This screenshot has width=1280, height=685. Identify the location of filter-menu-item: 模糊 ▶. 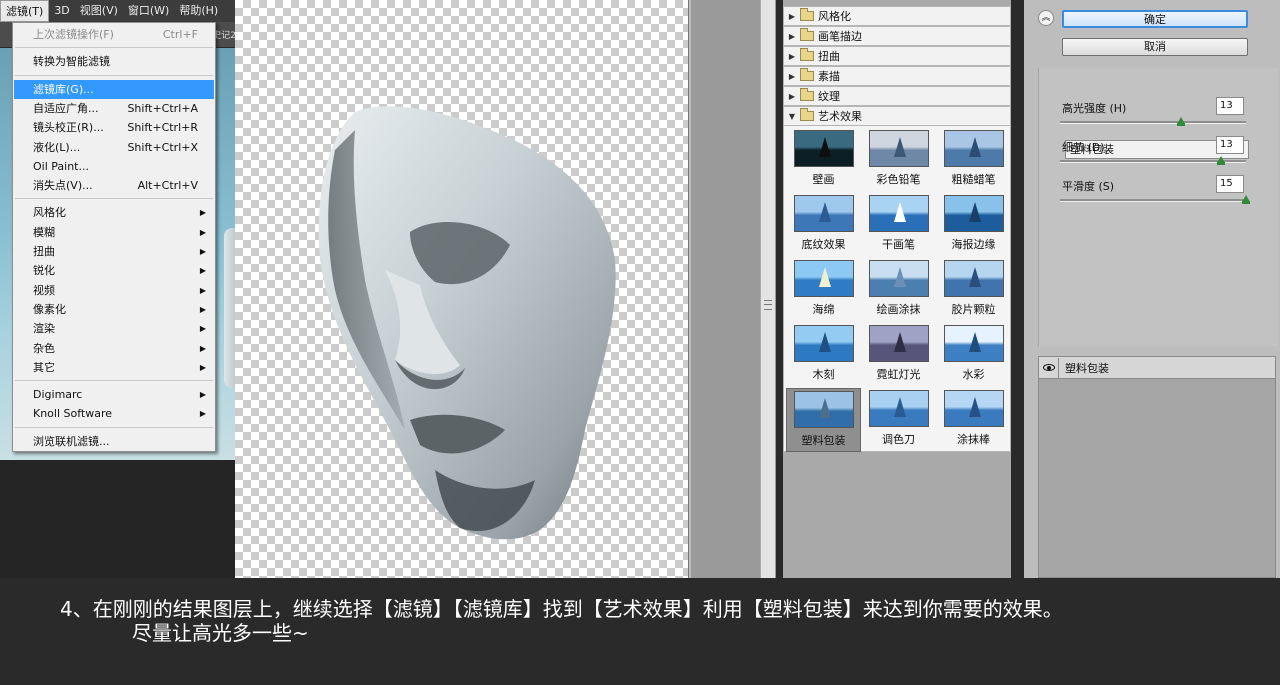
(114, 232).